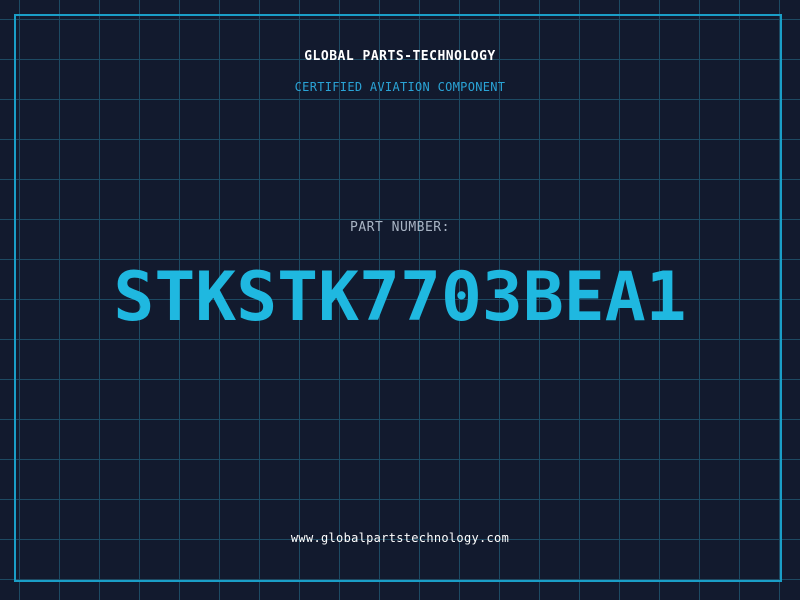 The width and height of the screenshot is (800, 600). What do you see at coordinates (400, 87) in the screenshot?
I see `certification-subtitle: CERTIFIED AVIATION COMPONENT` at bounding box center [400, 87].